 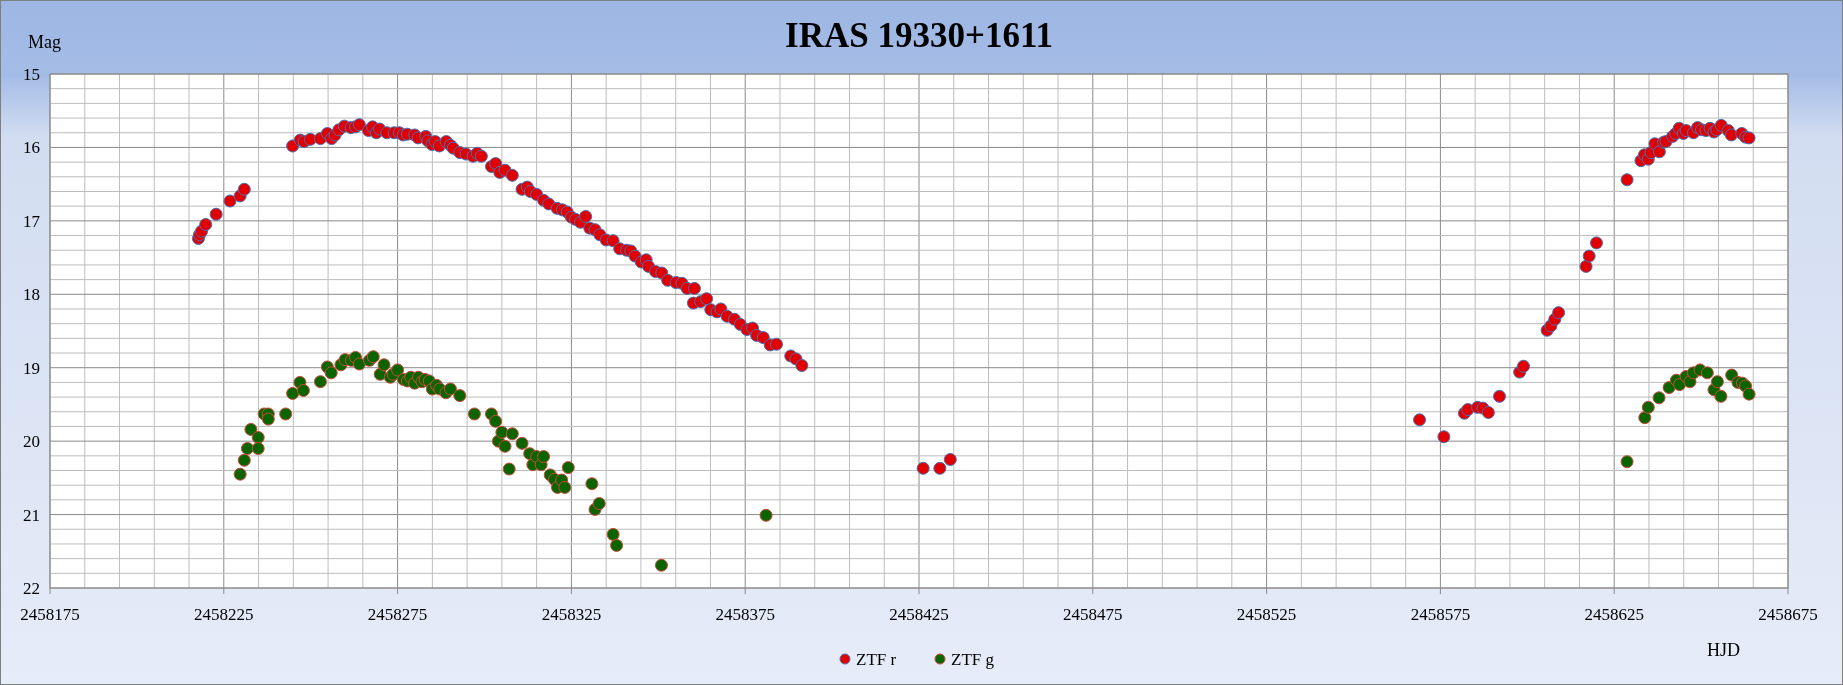 What do you see at coordinates (1093, 614) in the screenshot?
I see `x-tick-label: 2458475` at bounding box center [1093, 614].